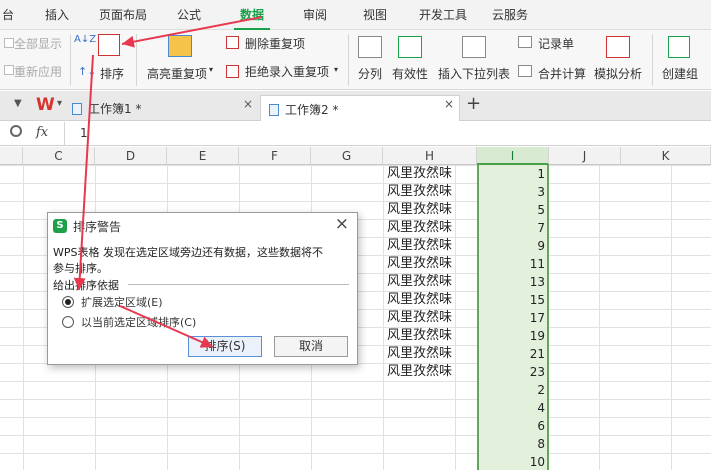 This screenshot has width=711, height=471. I want to click on sort-button: 排序, so click(112, 73).